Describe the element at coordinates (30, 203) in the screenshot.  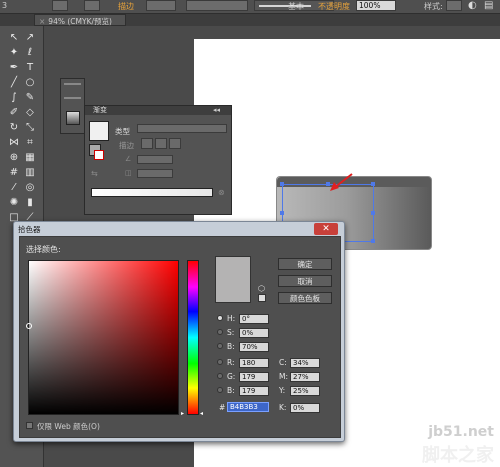
I see `column-graph-icon: ▮` at that location.